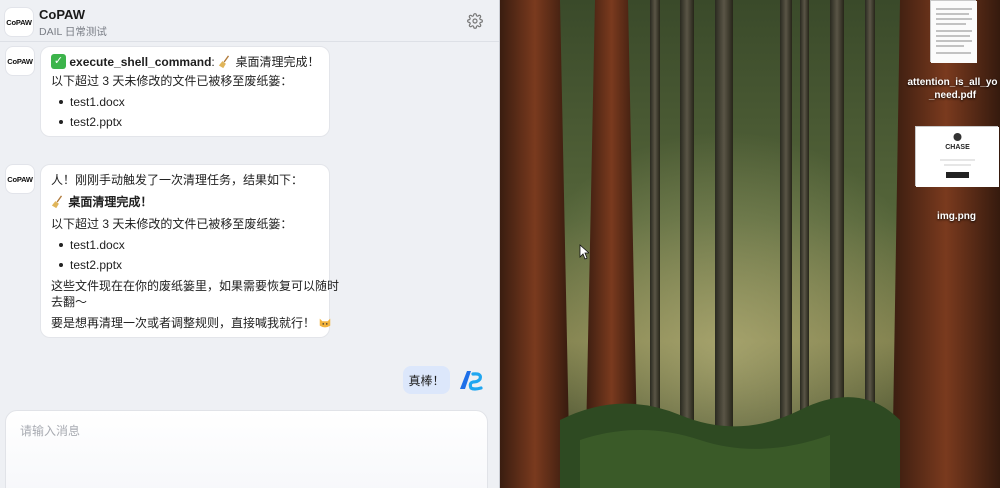  Describe the element at coordinates (249, 21) in the screenshot. I see `chat-header: CoPAW CoPAW DAIL 日常测试` at that location.